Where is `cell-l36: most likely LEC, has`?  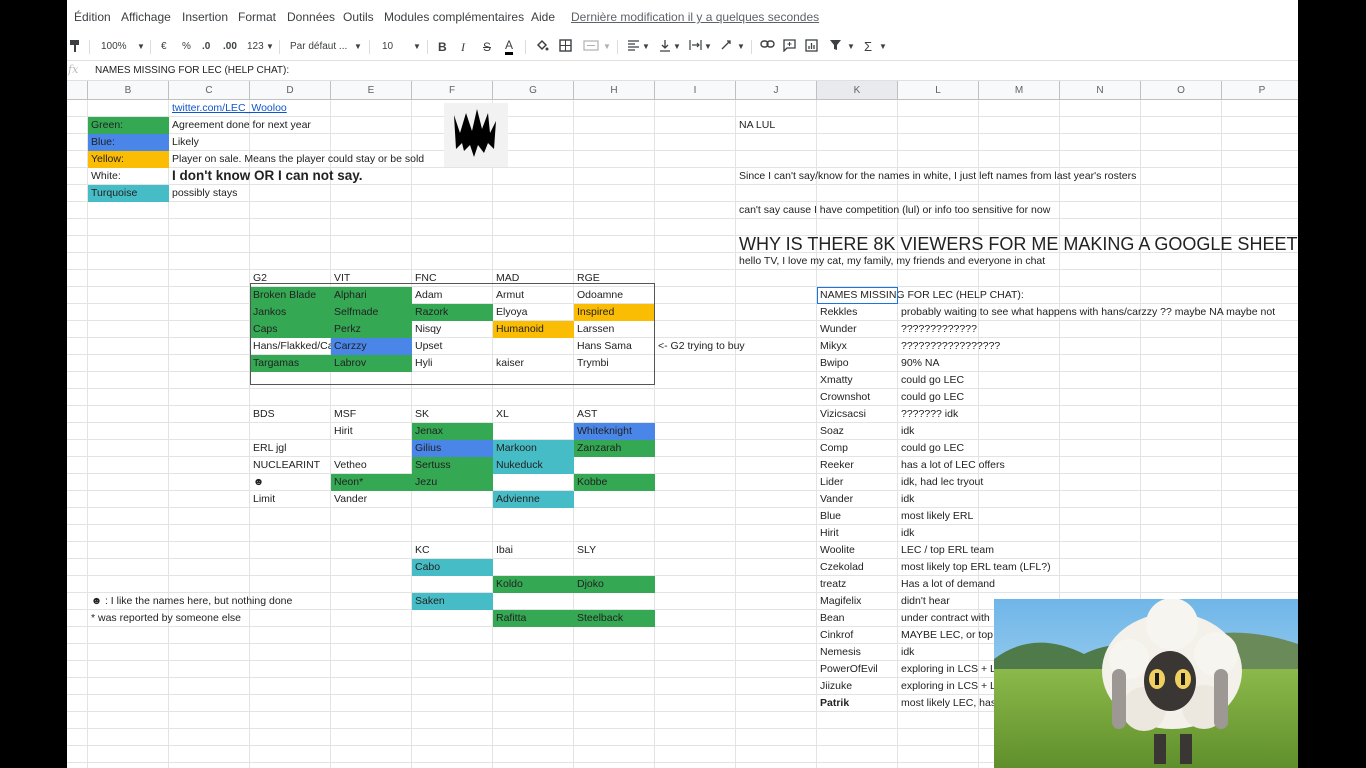
cell-l36: most likely LEC, has is located at coordinates (947, 703).